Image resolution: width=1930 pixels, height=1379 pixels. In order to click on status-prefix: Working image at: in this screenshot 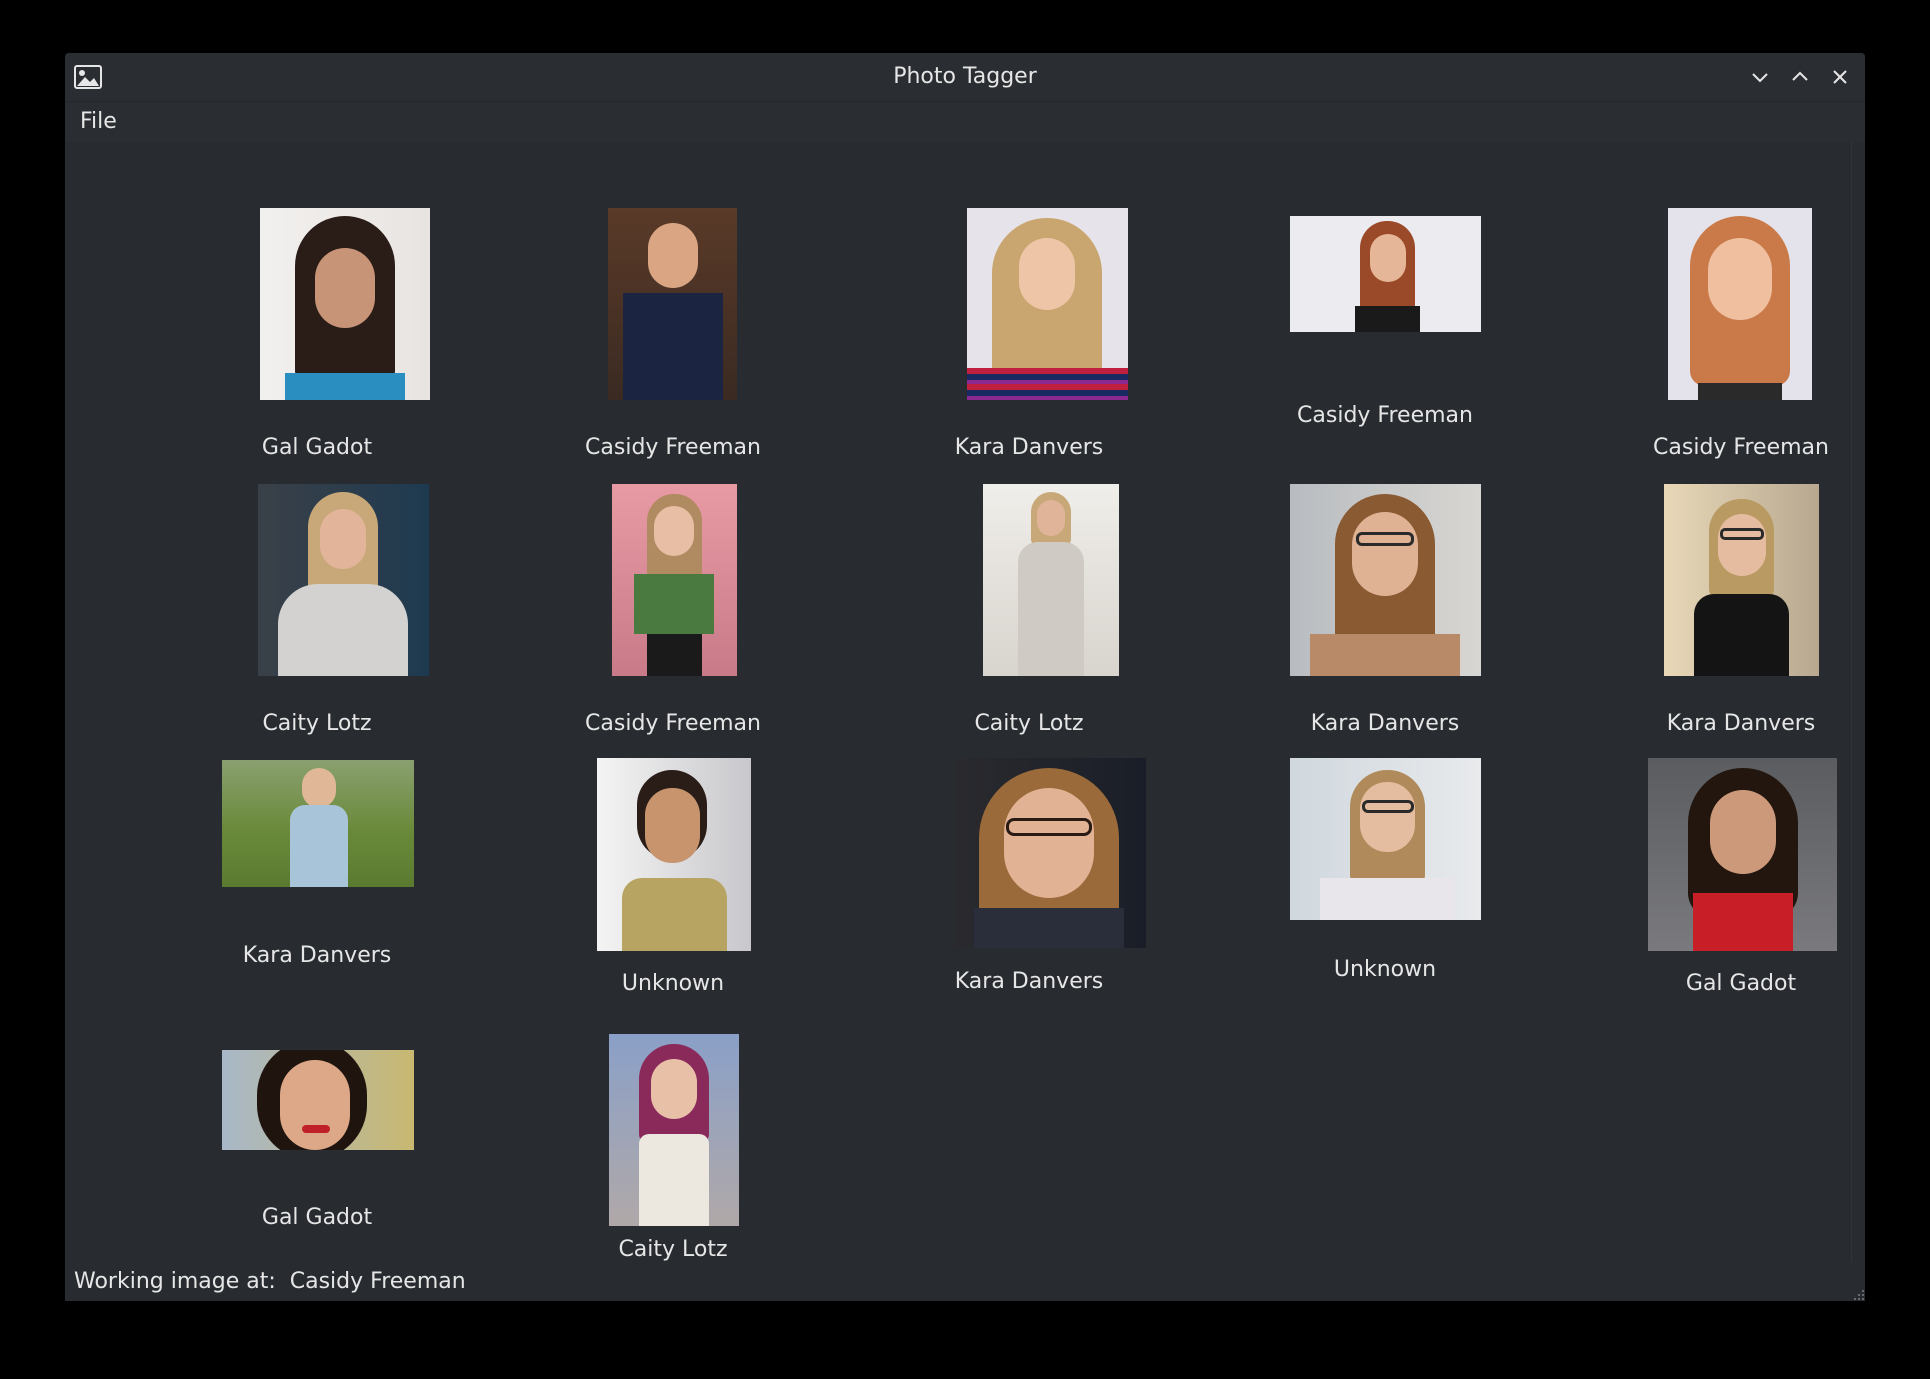, I will do `click(182, 1281)`.